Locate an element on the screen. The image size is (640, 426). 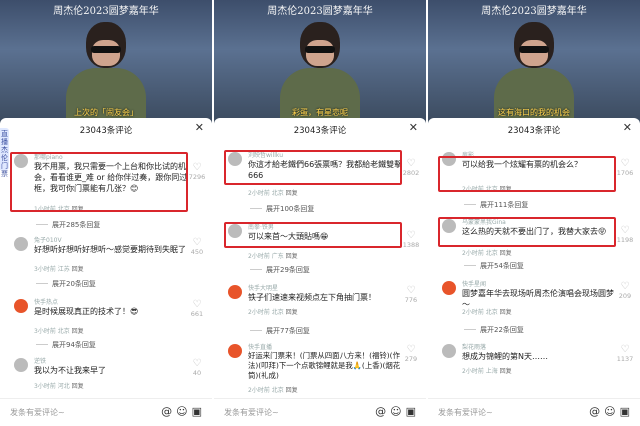
like-button: ♡ 1706 is located at coordinates (625, 167).